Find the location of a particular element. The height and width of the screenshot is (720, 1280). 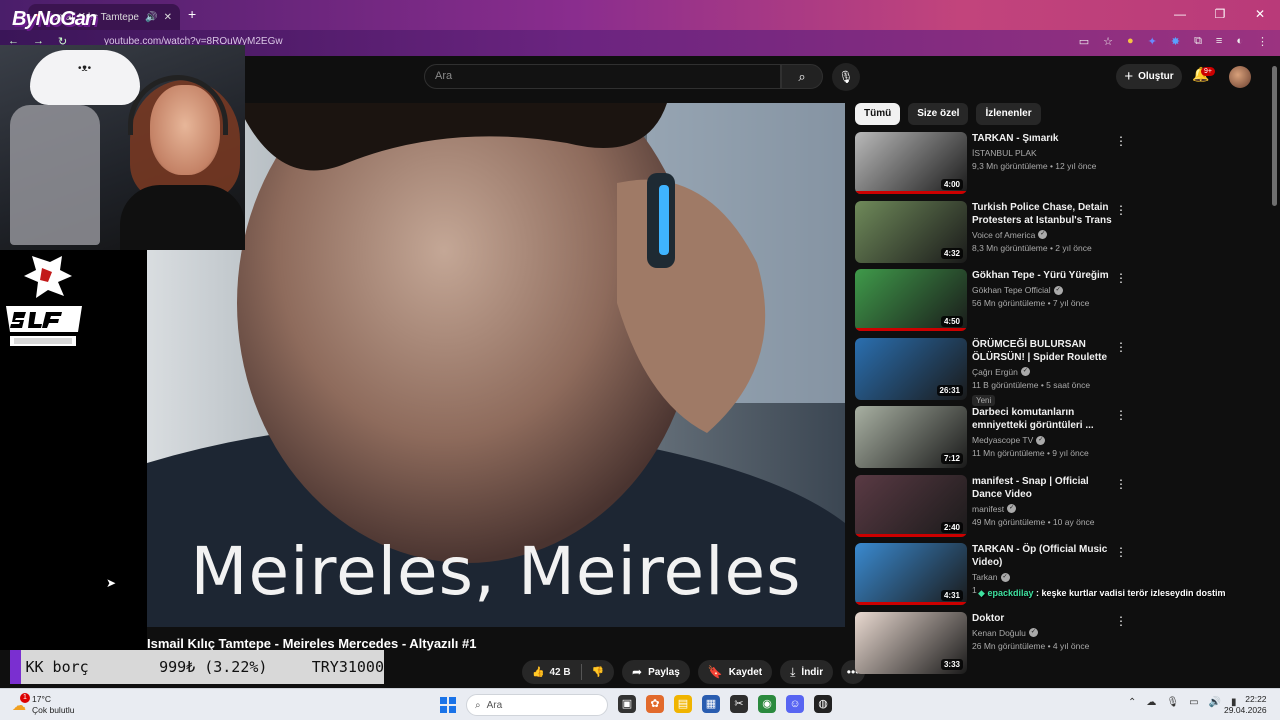

cast-icon: ▭ is located at coordinates (1084, 41).